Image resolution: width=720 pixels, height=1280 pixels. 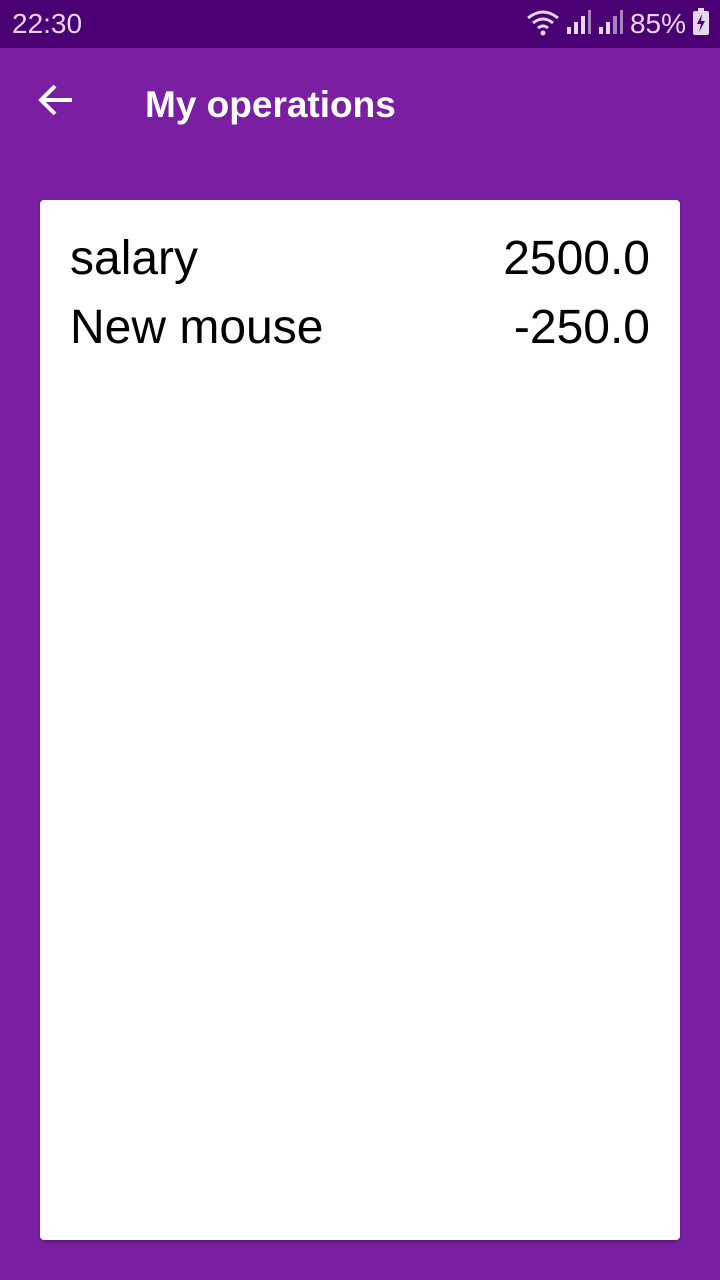 I want to click on back-button, so click(x=56, y=102).